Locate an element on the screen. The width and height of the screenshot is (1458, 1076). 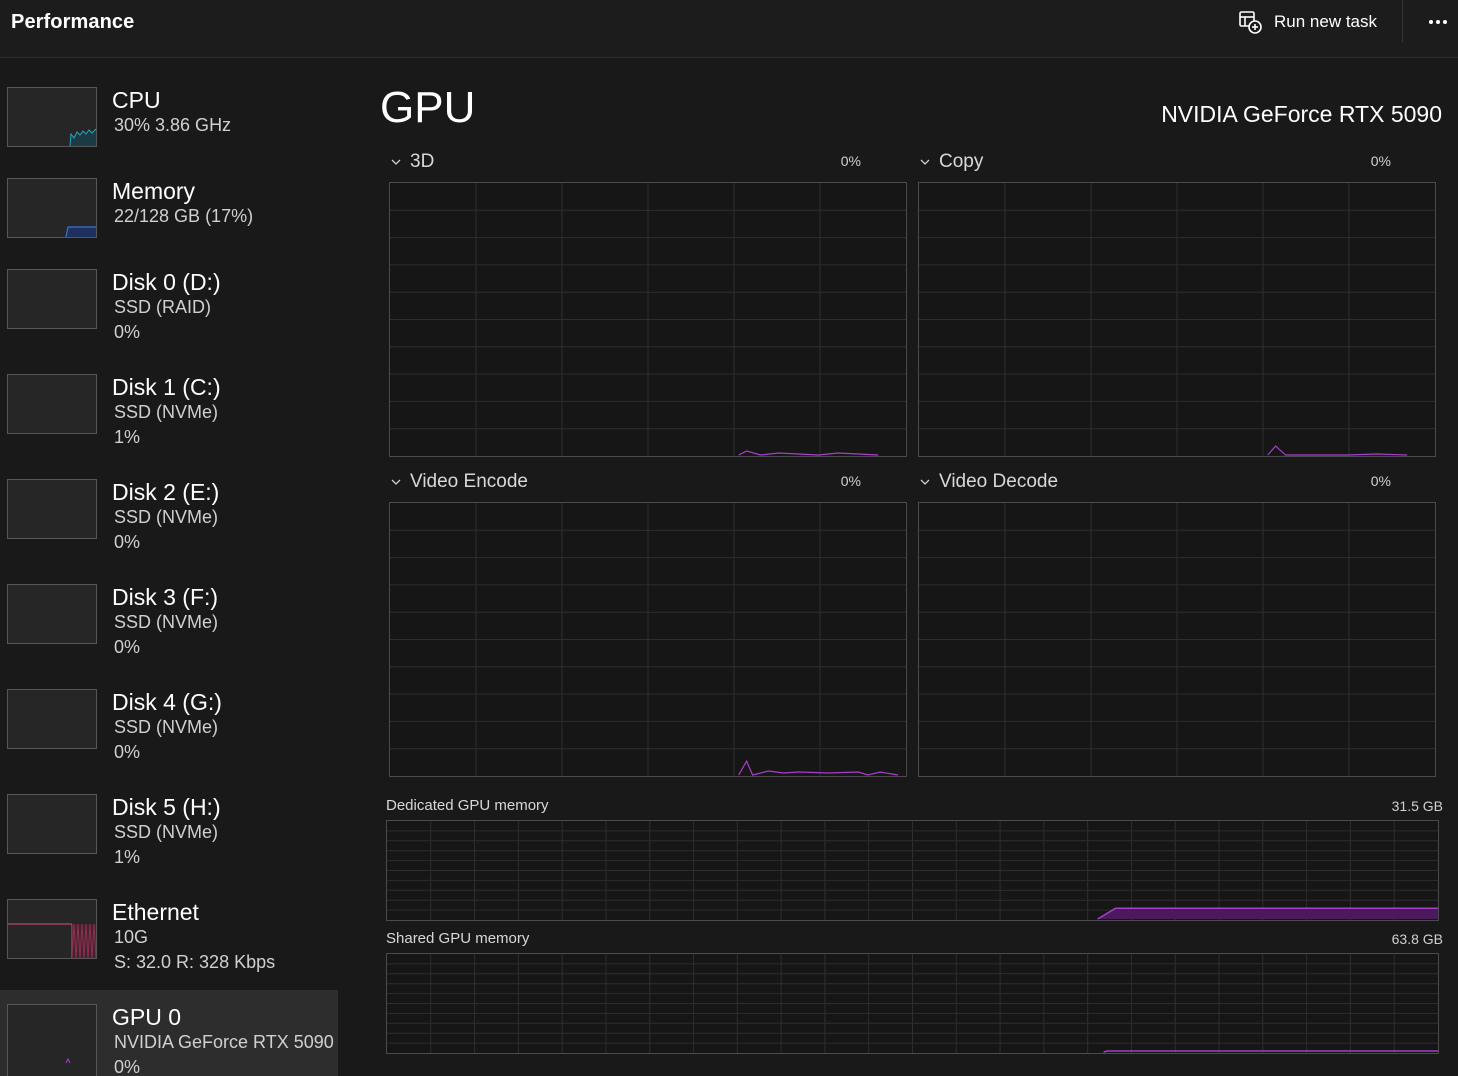
sidebar-item-detail: 10G is located at coordinates (131, 937).